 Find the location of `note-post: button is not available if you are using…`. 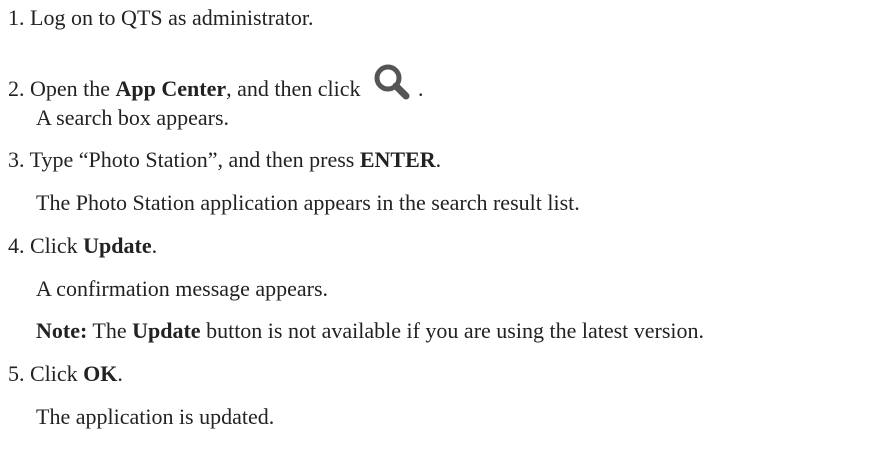

note-post: button is not available if you are using… is located at coordinates (452, 330).